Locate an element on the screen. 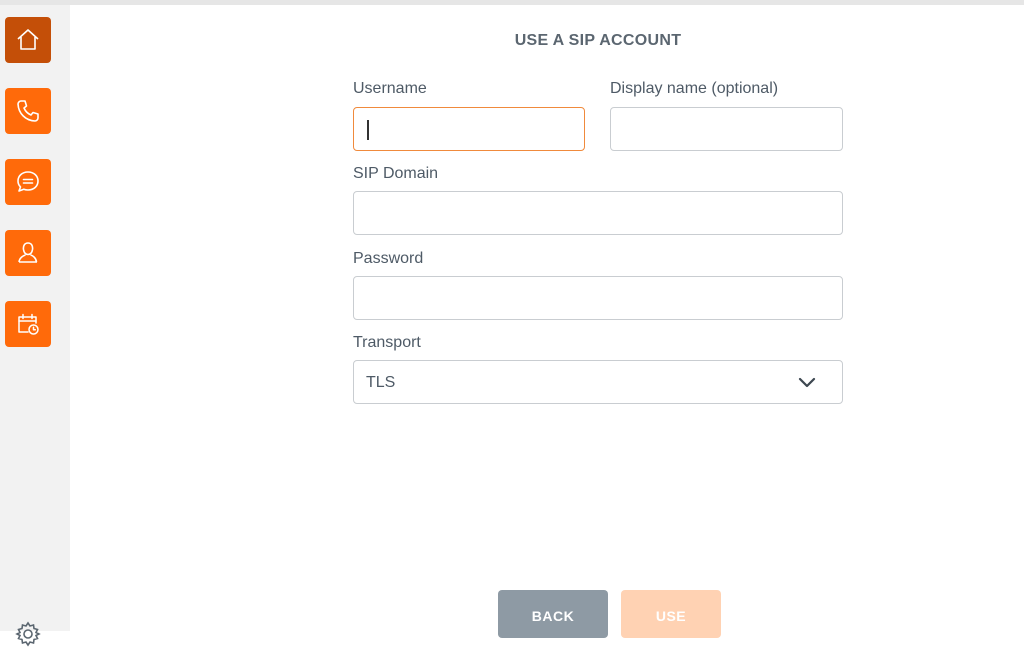  display-name-field is located at coordinates (726, 129).